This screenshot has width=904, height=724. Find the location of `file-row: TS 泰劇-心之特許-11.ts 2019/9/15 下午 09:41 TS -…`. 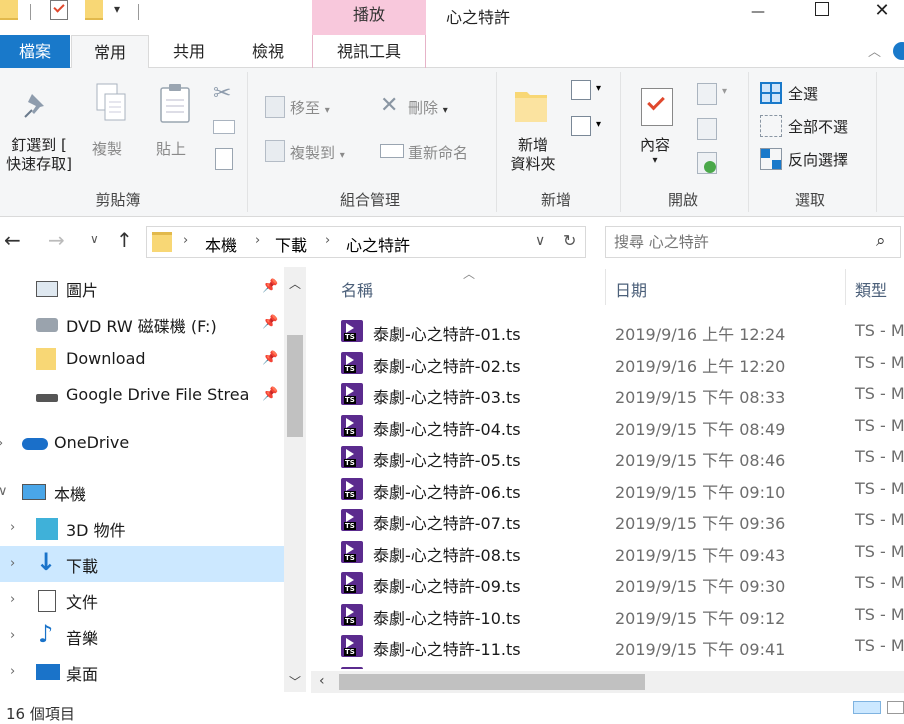

file-row: TS 泰劇-心之特許-11.ts 2019/9/15 下午 09:41 TS -… is located at coordinates (607, 645).